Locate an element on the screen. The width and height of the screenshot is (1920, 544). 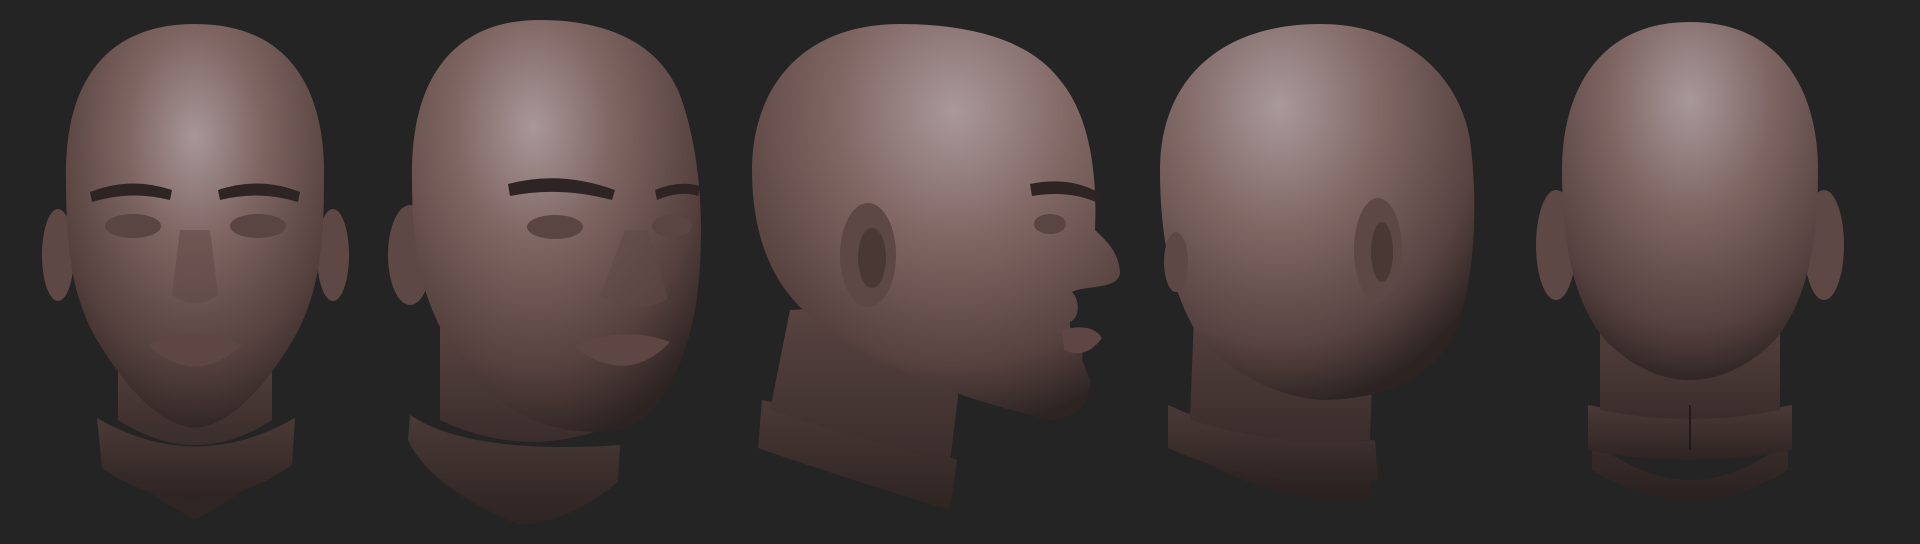
front-view is located at coordinates (195, 272).